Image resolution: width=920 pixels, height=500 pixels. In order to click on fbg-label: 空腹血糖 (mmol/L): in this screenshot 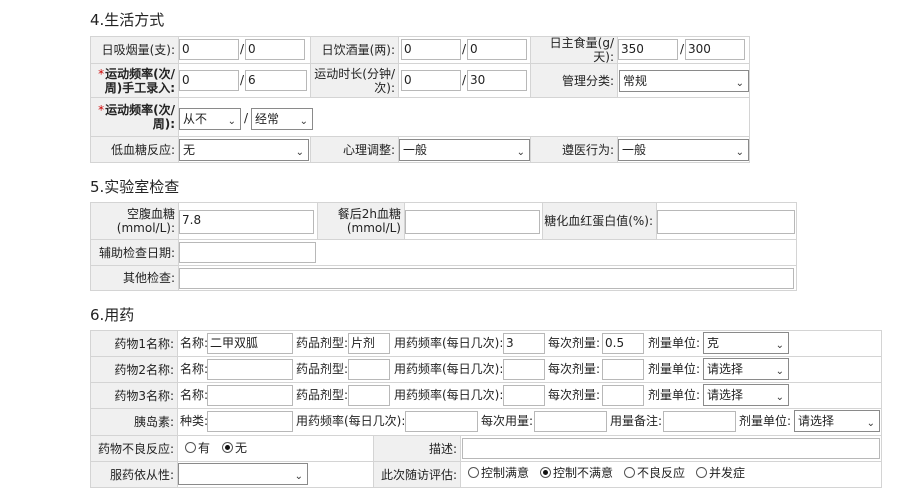, I will do `click(134, 221)`.